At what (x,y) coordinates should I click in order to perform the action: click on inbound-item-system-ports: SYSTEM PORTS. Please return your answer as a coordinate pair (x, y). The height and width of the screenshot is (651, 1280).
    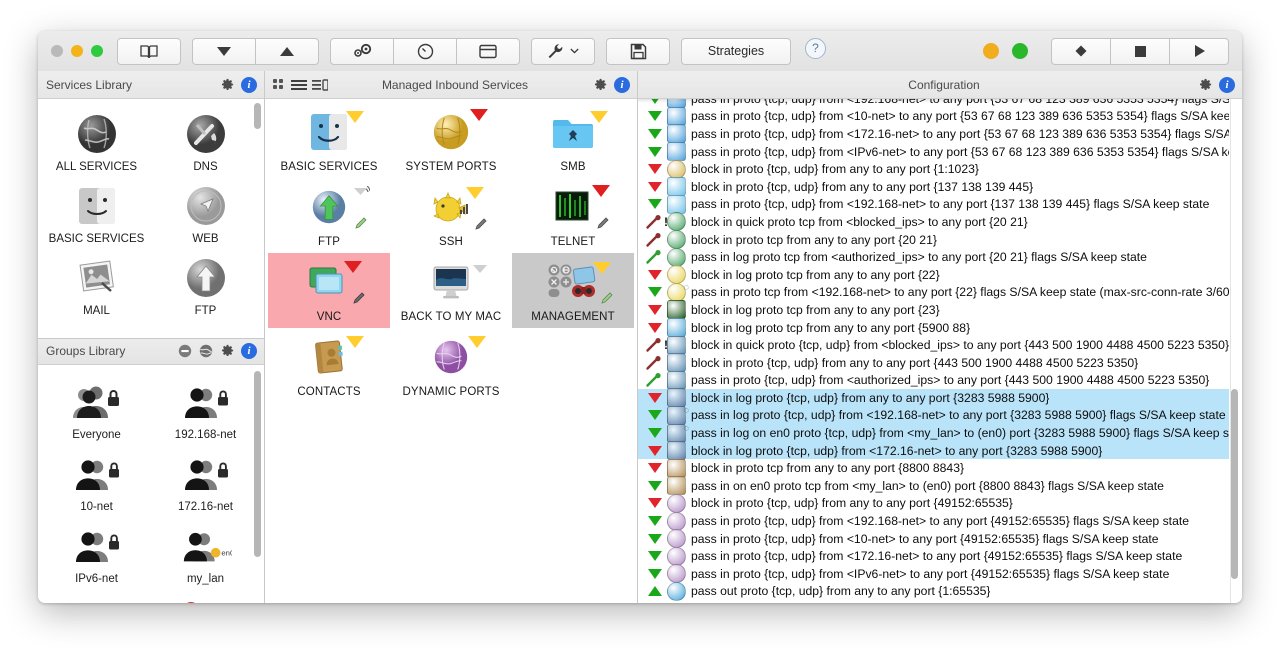
    Looking at the image, I should click on (451, 140).